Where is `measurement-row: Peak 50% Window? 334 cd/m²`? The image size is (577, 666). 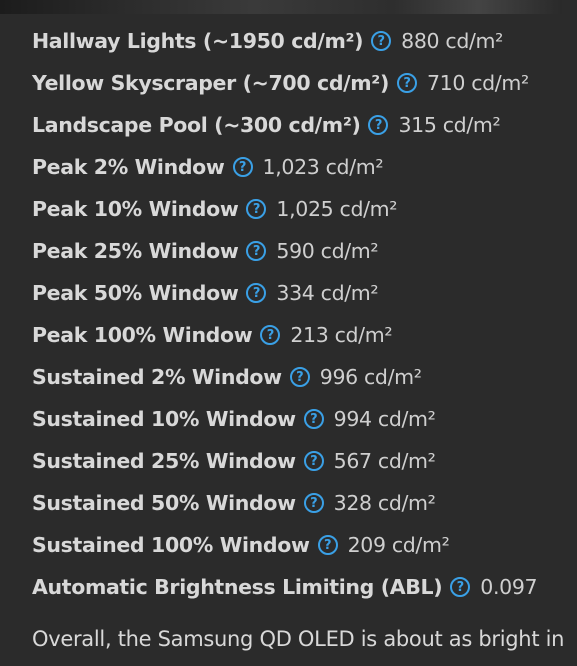
measurement-row: Peak 50% Window? 334 cd/m² is located at coordinates (284, 293).